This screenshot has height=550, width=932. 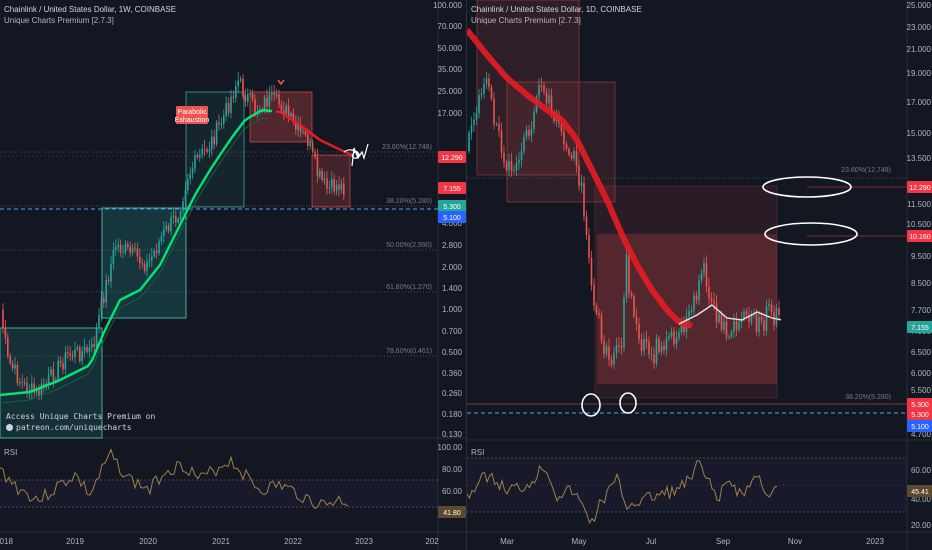 I want to click on time-scale-label: 2023, so click(x=364, y=541).